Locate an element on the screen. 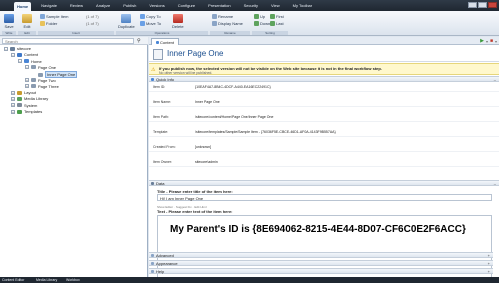  close-button is located at coordinates (492, 5).